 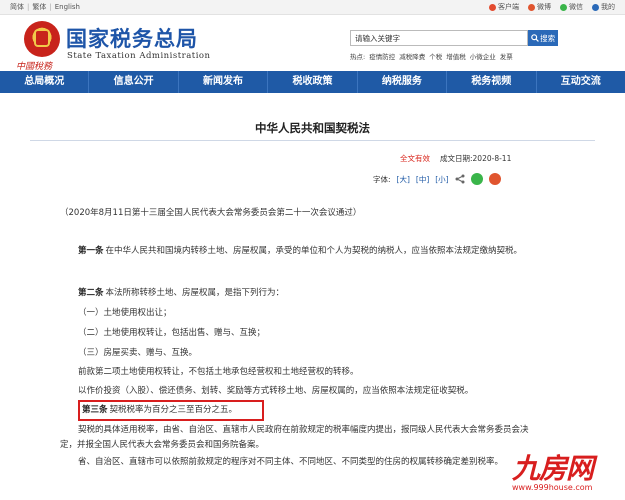 I want to click on site-title: 国家税务总局, so click(x=132, y=38).